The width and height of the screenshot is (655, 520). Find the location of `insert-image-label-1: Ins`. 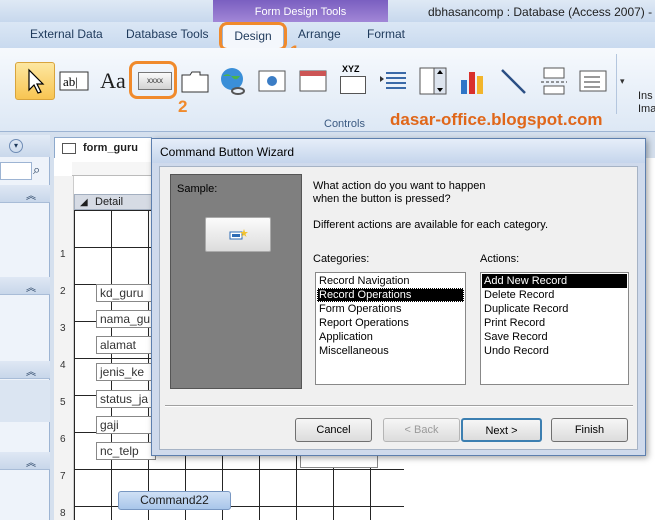

insert-image-label-1: Ins is located at coordinates (645, 96).